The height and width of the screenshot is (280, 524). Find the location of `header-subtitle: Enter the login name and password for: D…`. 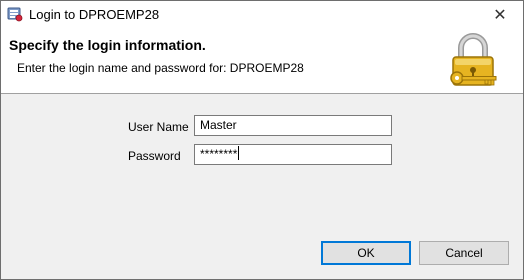

header-subtitle: Enter the login name and password for: D… is located at coordinates (160, 68).